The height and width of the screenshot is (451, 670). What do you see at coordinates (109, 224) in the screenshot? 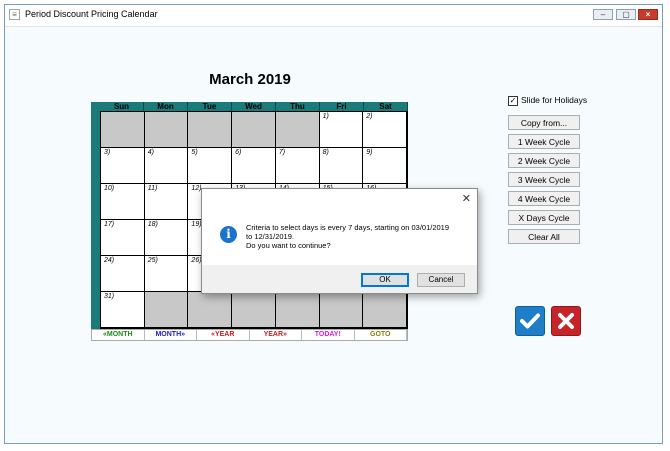
I see `day-number: 17)` at bounding box center [109, 224].